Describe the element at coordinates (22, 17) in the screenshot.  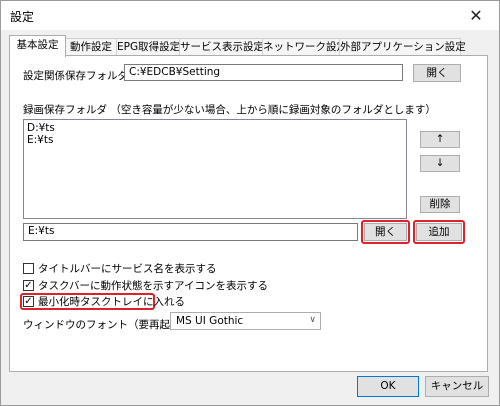
I see `window-title: 設定` at that location.